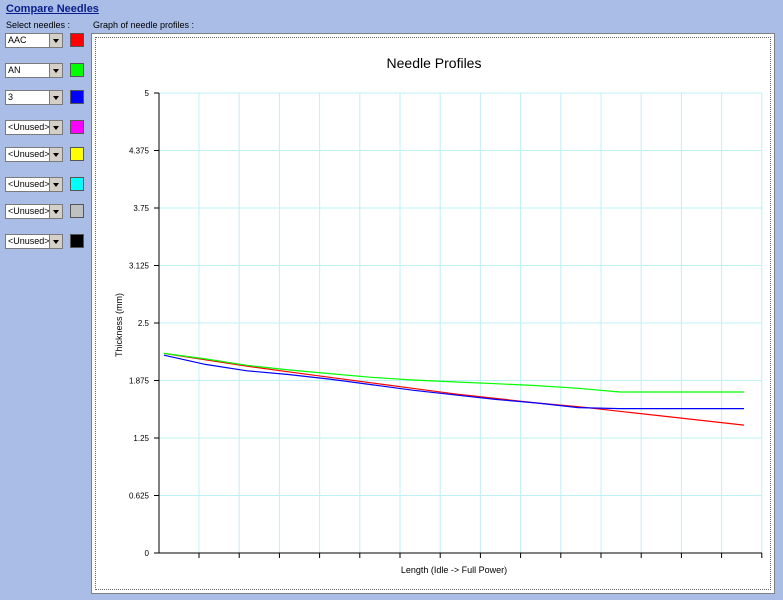 The width and height of the screenshot is (783, 600). I want to click on y-tick-label: 4.375, so click(139, 151).